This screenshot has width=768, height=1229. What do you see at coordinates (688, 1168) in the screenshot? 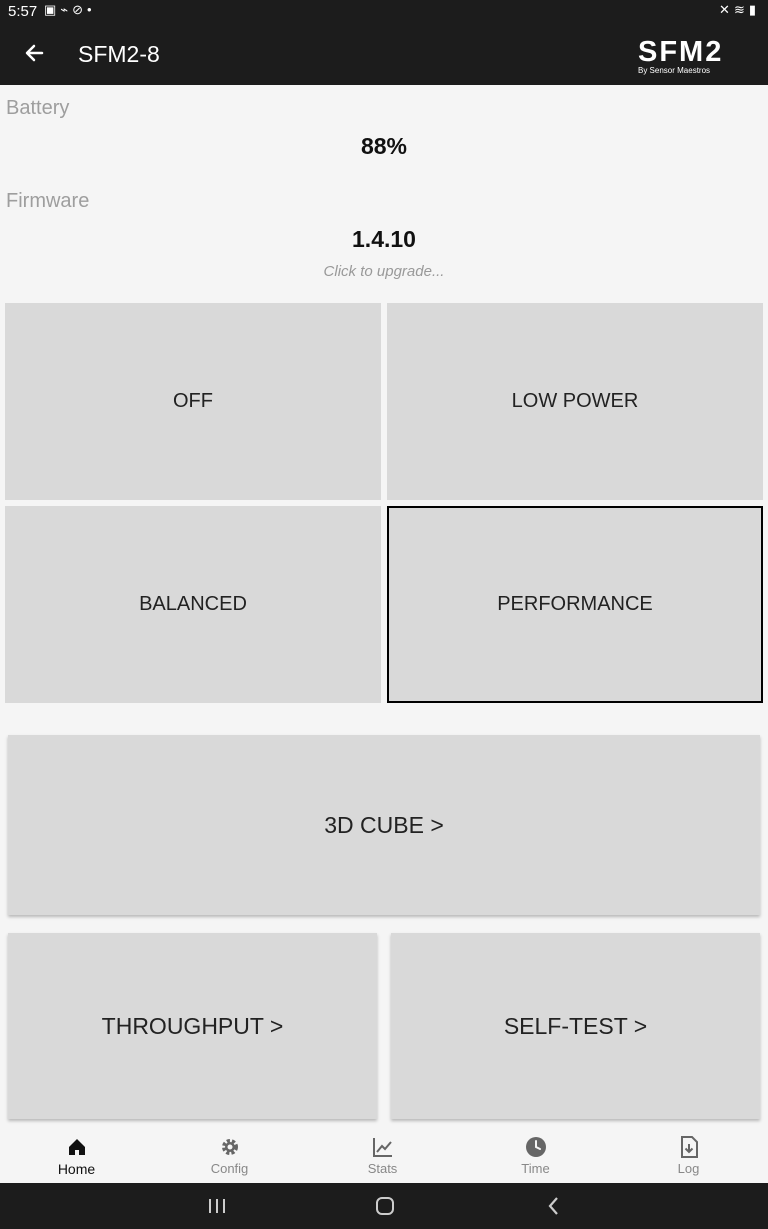
I see `nav-label: Log` at bounding box center [688, 1168].